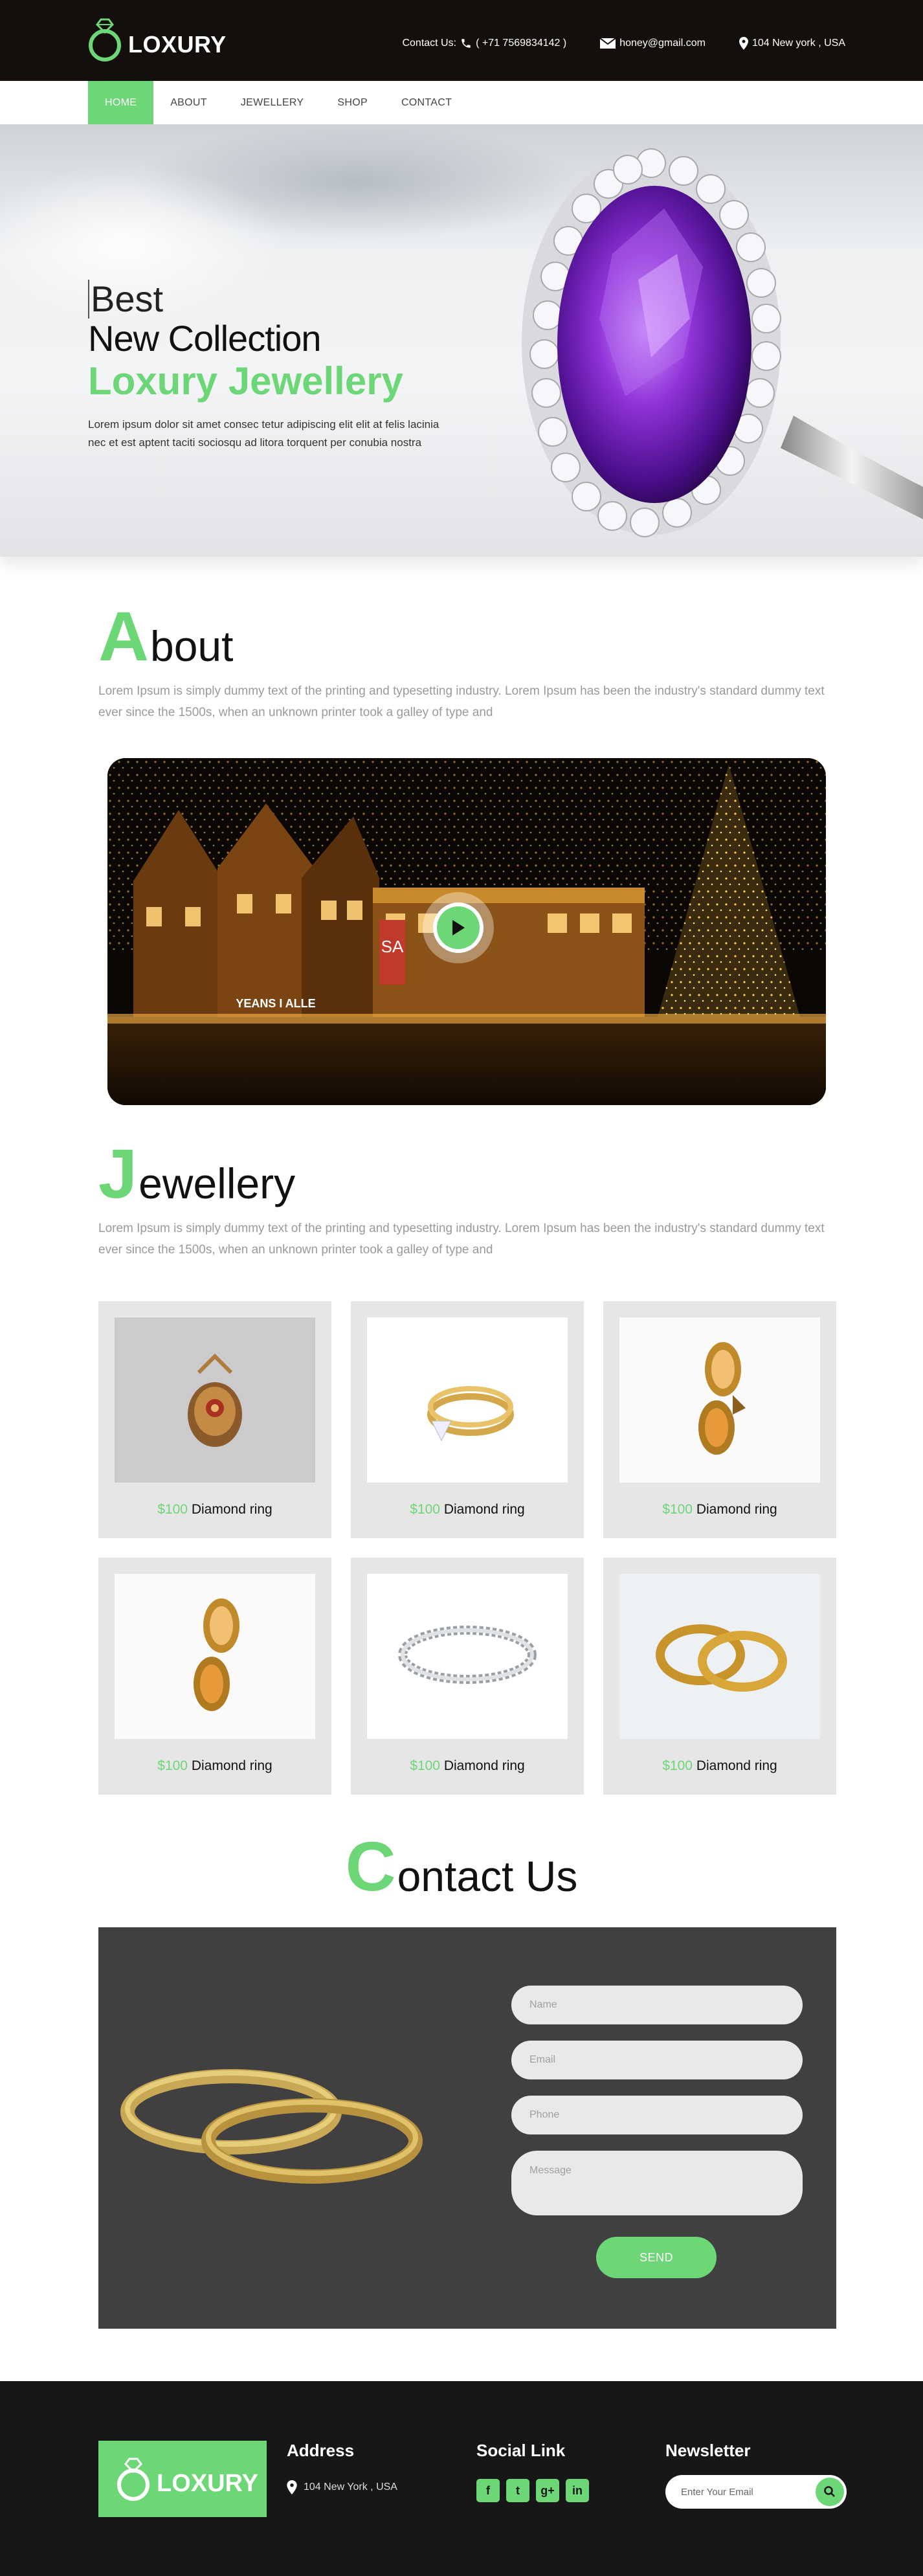 Image resolution: width=923 pixels, height=2576 pixels. I want to click on nav-home: HOME, so click(121, 102).